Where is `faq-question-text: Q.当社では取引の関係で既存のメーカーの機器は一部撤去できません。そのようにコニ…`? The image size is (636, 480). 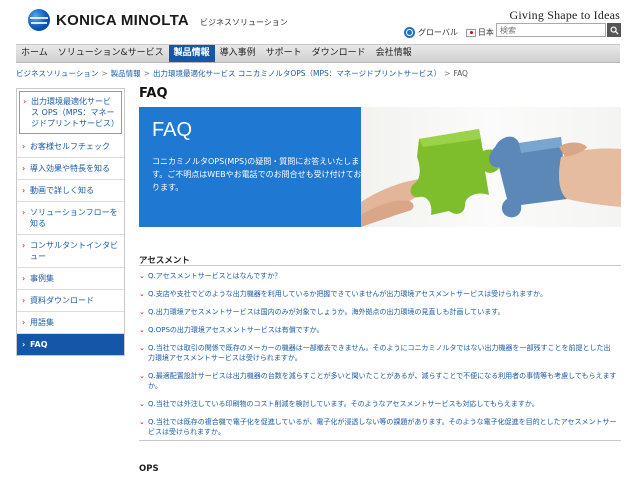 faq-question-text: Q.当社では取引の関係で既存のメーカーの機器は一部撤去できません。そのようにコニ… is located at coordinates (379, 353).